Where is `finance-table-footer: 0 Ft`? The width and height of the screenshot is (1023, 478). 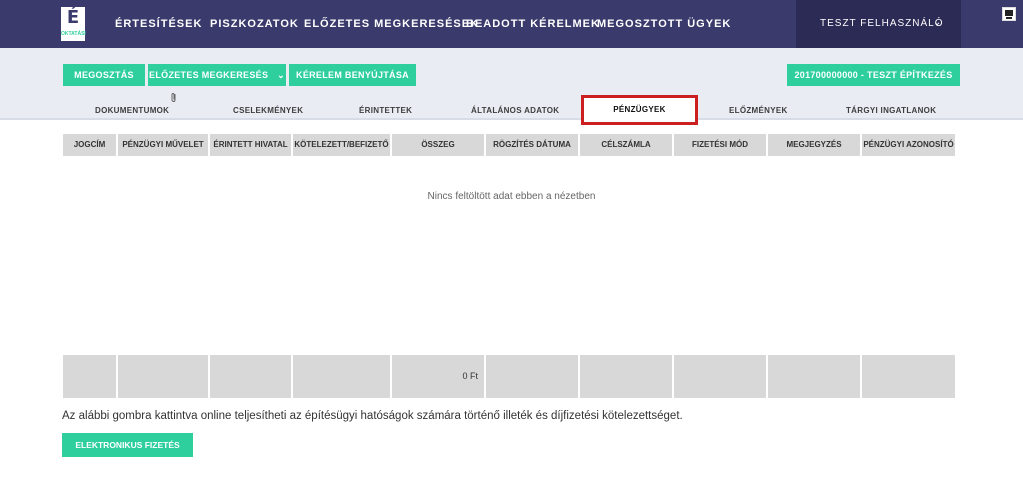
finance-table-footer: 0 Ft is located at coordinates (509, 376).